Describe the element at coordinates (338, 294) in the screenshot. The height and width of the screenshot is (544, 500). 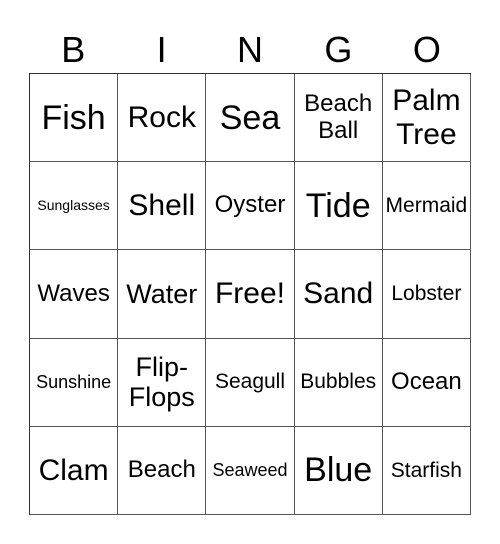
I see `bingo-cell: Sand` at that location.